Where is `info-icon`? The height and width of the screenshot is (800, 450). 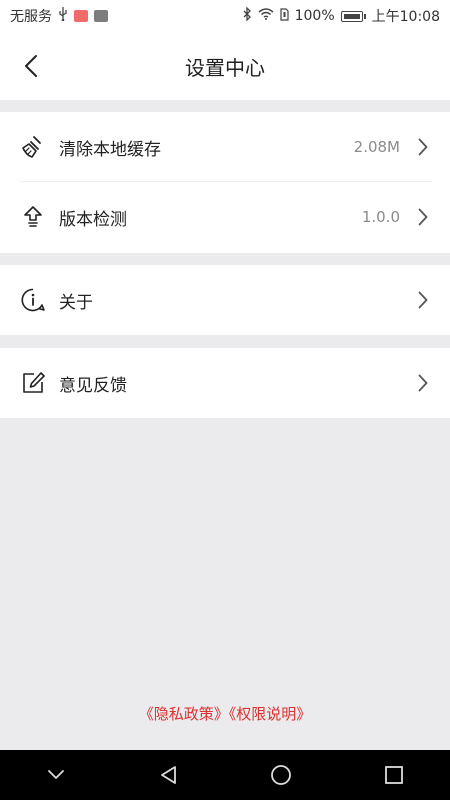 info-icon is located at coordinates (33, 300).